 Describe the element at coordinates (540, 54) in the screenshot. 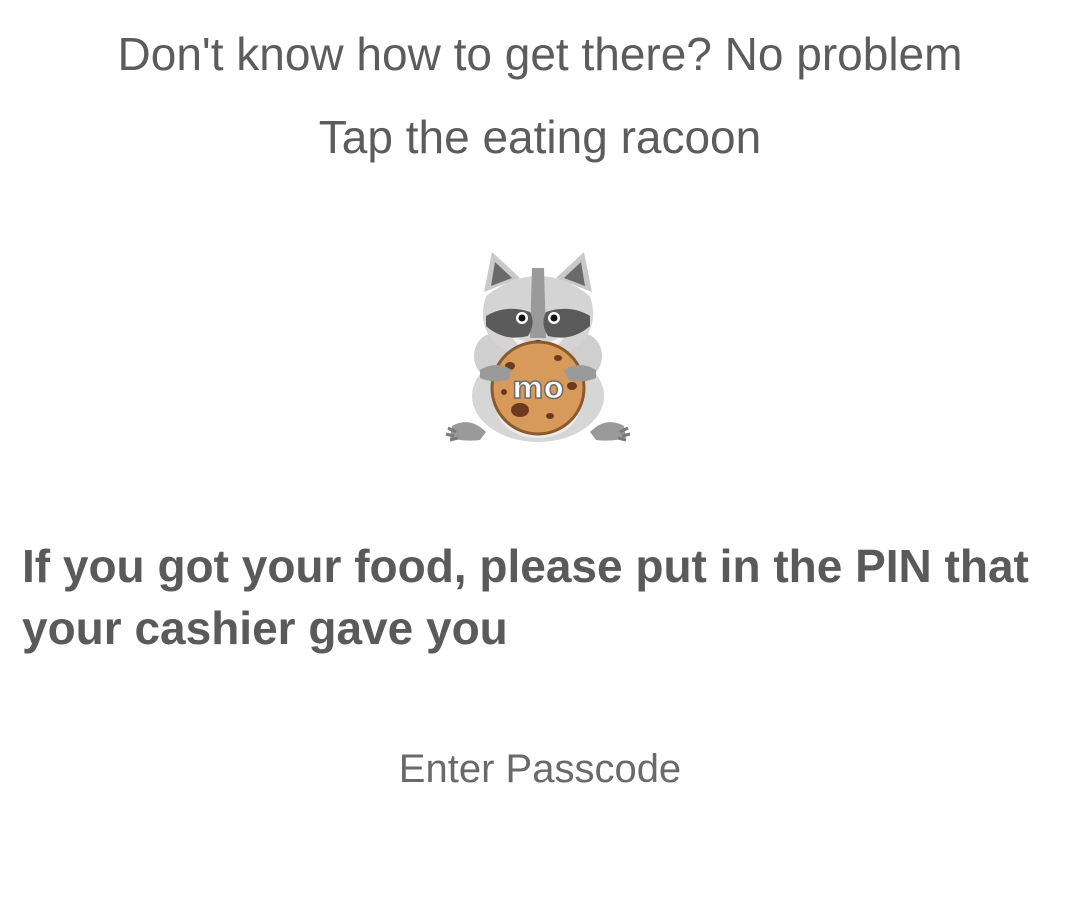

I see `directions-heading: Don't know how to get there? No problem` at that location.